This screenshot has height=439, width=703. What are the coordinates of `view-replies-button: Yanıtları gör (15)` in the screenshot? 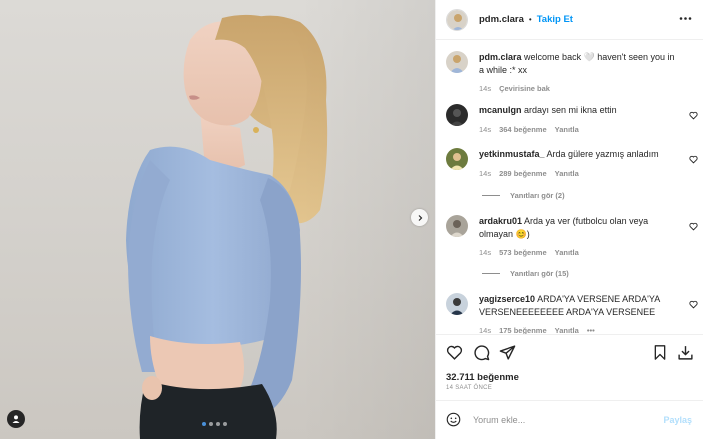 It's located at (525, 273).